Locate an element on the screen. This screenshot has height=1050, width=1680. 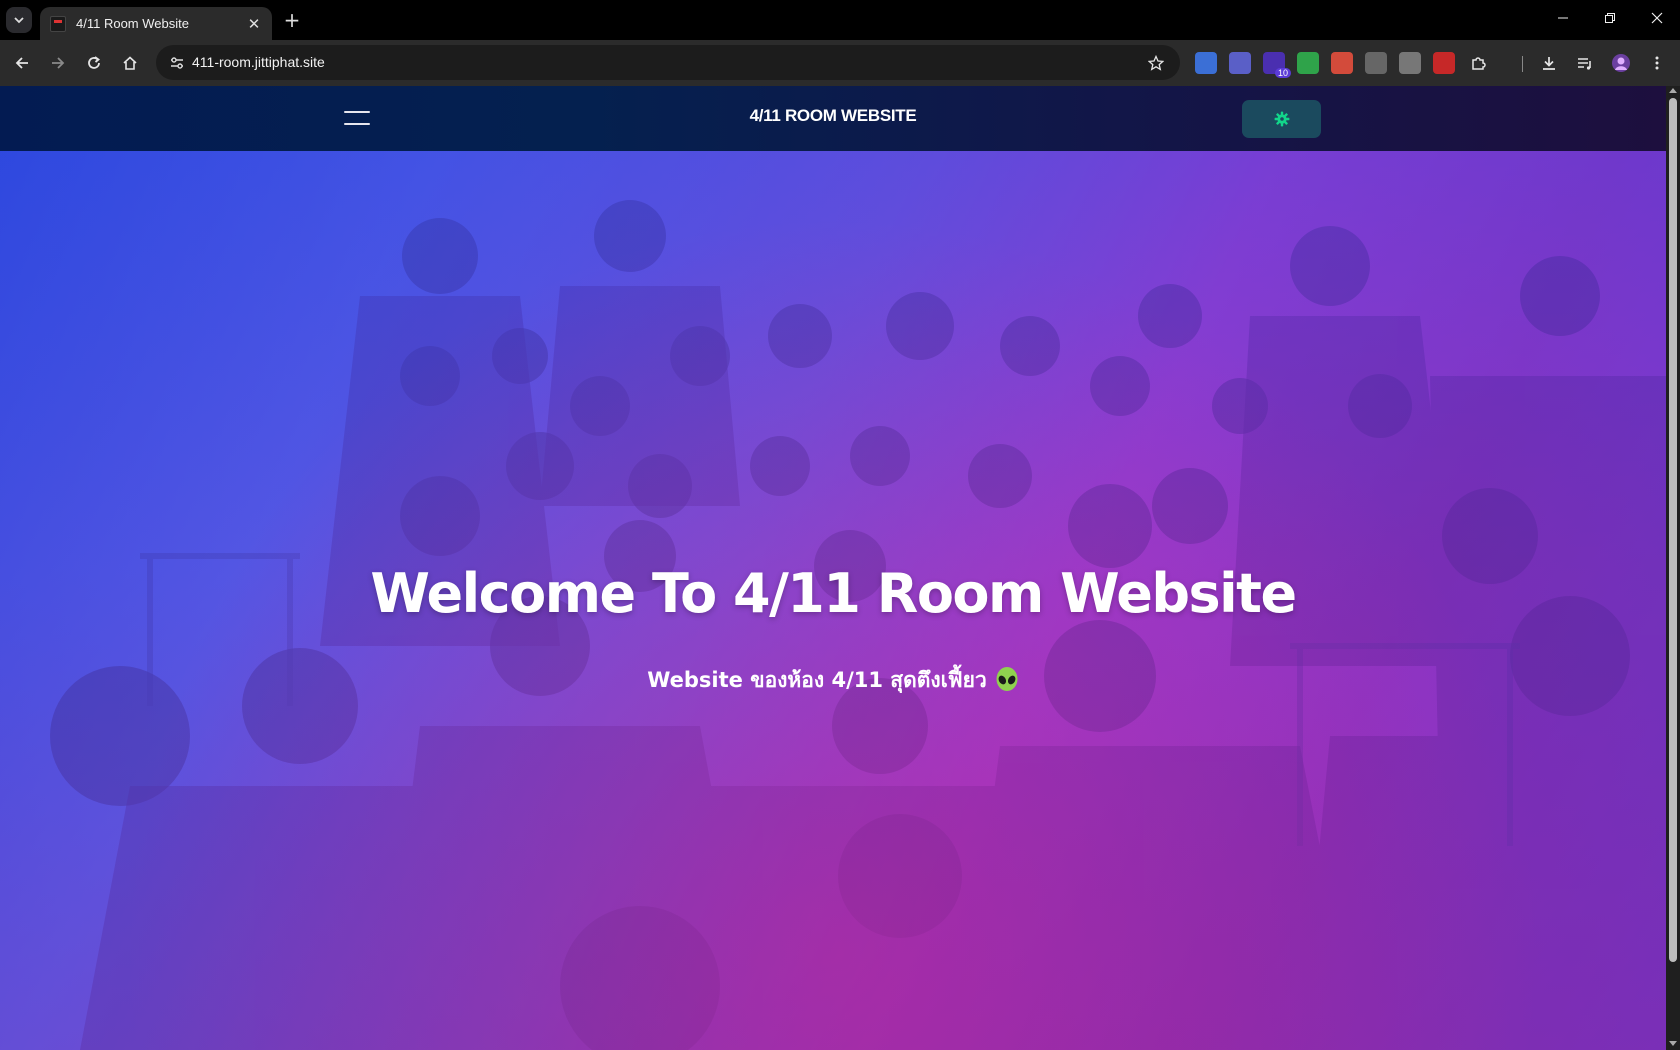
toolbar-separator is located at coordinates (1522, 64).